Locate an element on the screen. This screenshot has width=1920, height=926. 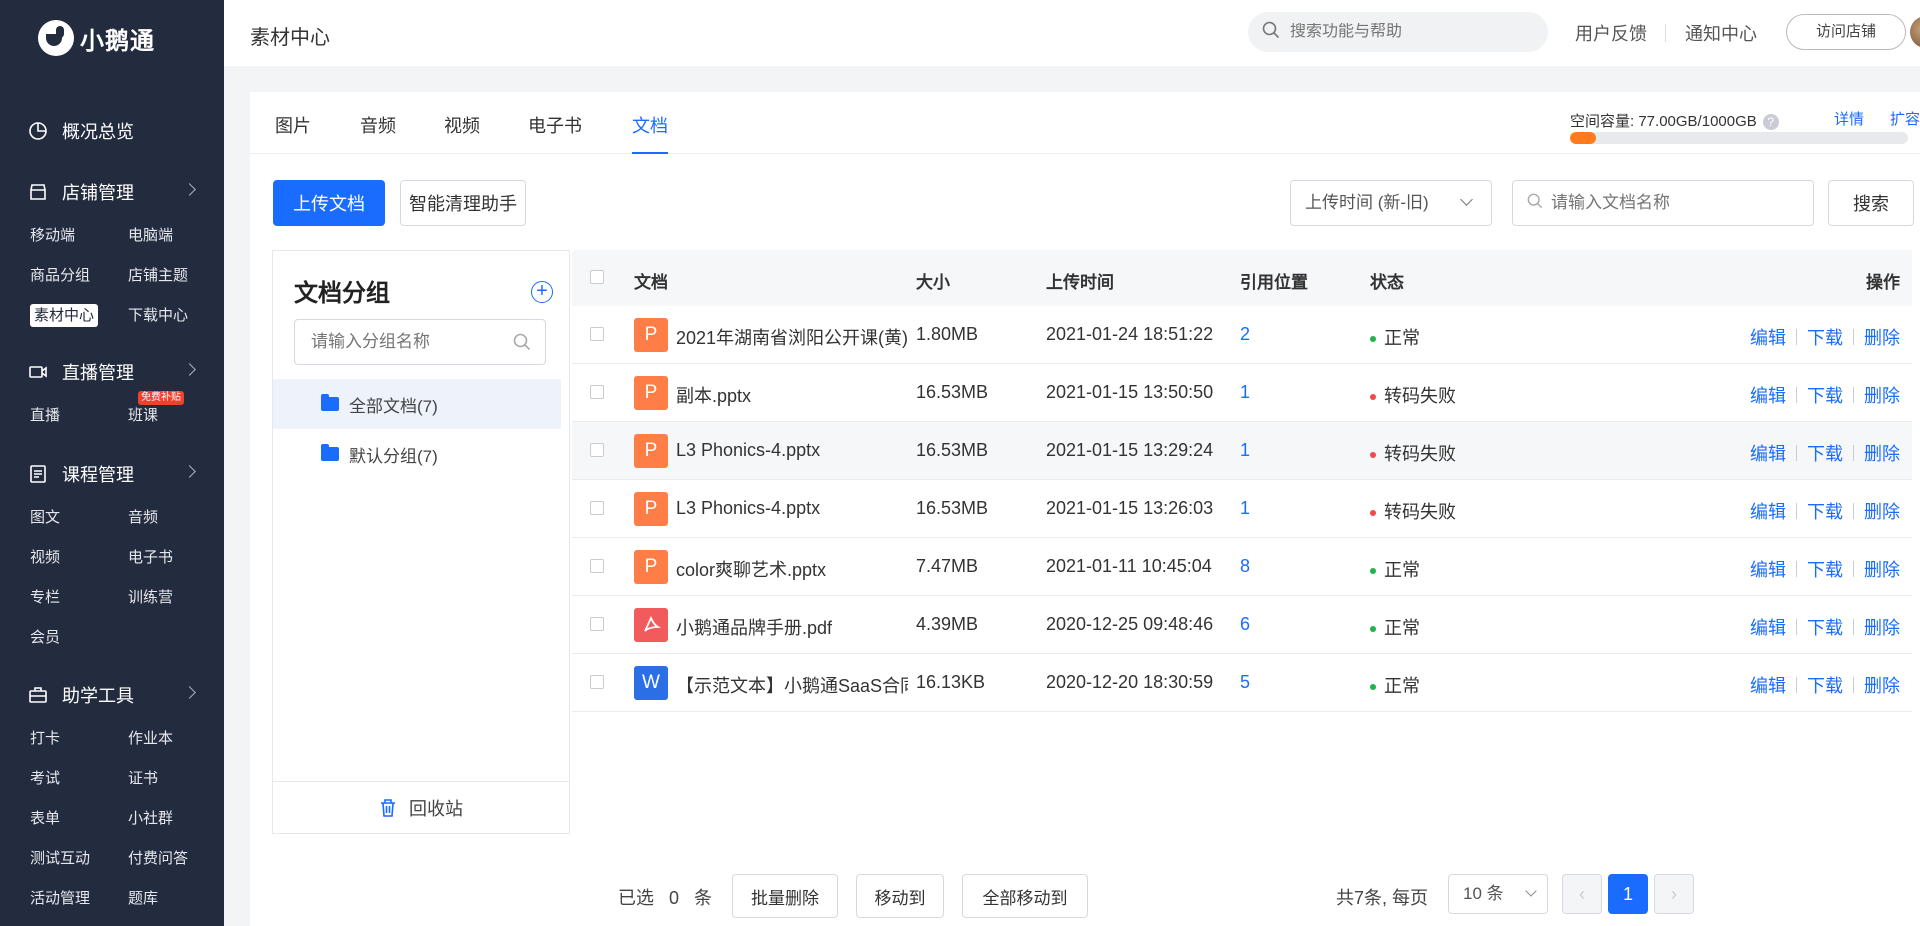
nav-overview-head: 概况总览 is located at coordinates (112, 131).